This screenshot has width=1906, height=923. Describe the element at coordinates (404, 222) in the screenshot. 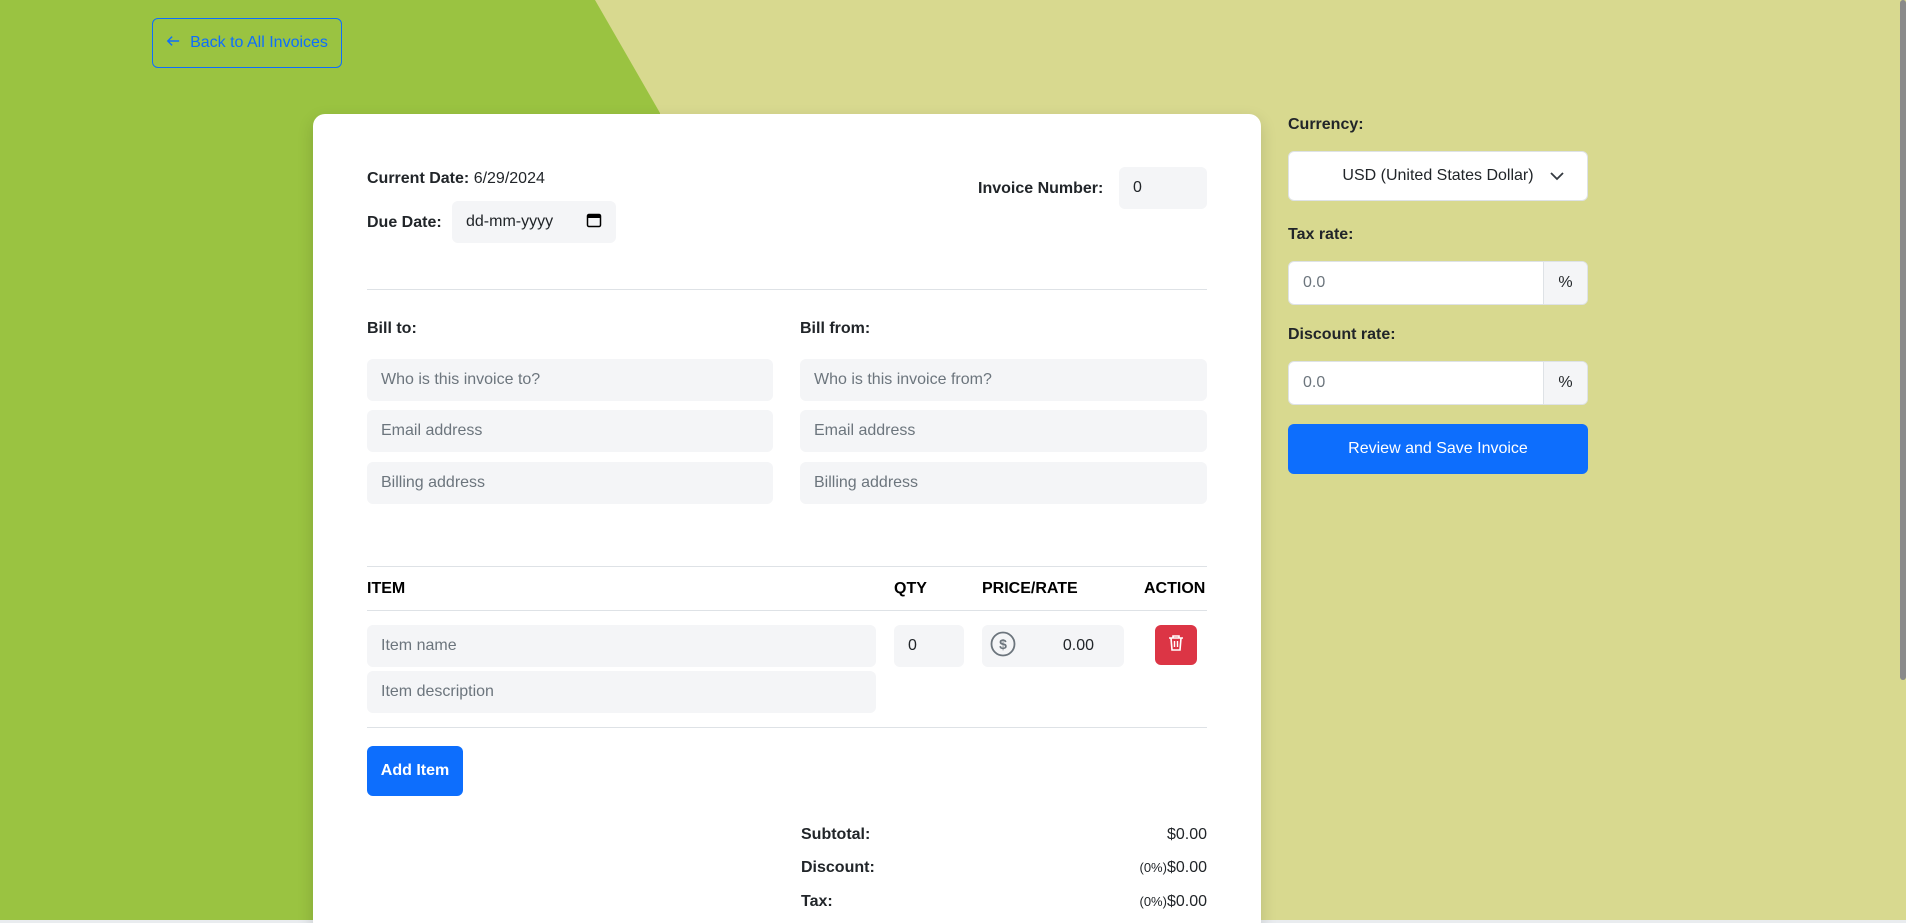

I see `due-date-label: Due Date:` at that location.